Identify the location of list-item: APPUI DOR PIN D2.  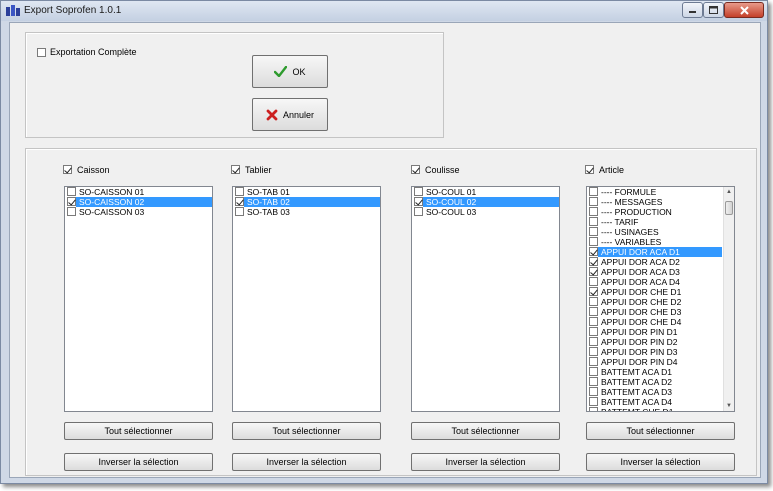
(654, 342).